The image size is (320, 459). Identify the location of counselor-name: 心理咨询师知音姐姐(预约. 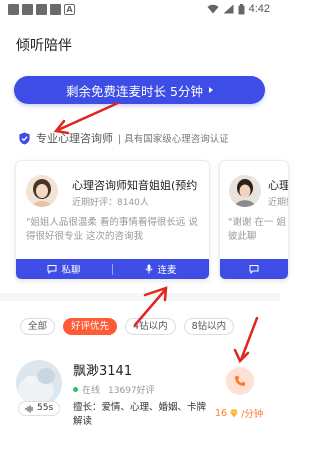
(135, 185).